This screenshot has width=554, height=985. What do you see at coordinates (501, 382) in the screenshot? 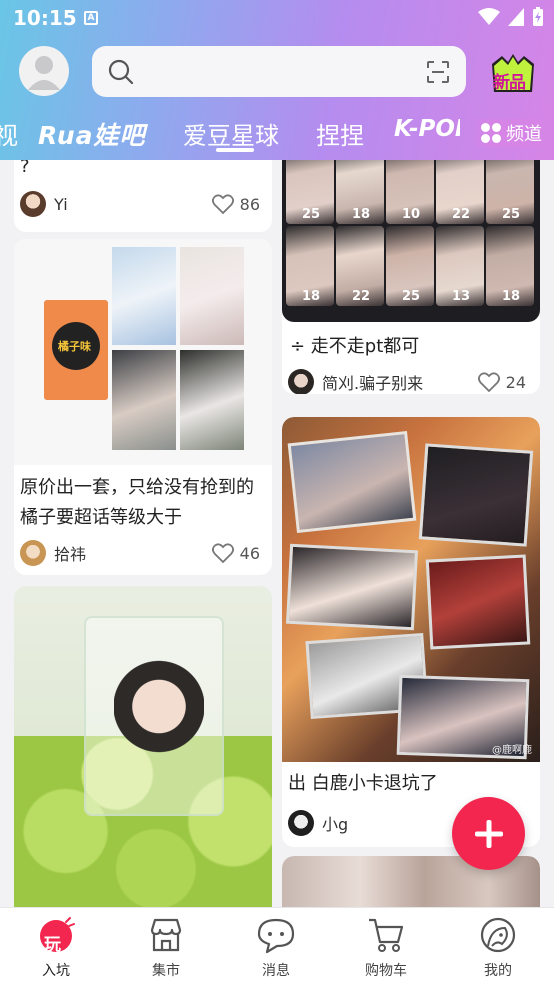
I see `like-button: 24` at bounding box center [501, 382].